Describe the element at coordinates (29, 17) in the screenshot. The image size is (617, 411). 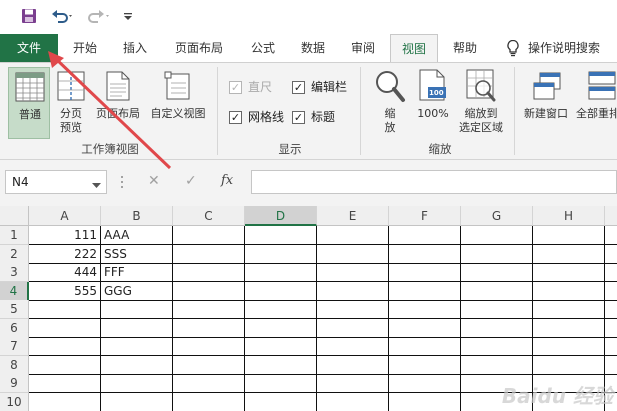
I see `save-button` at that location.